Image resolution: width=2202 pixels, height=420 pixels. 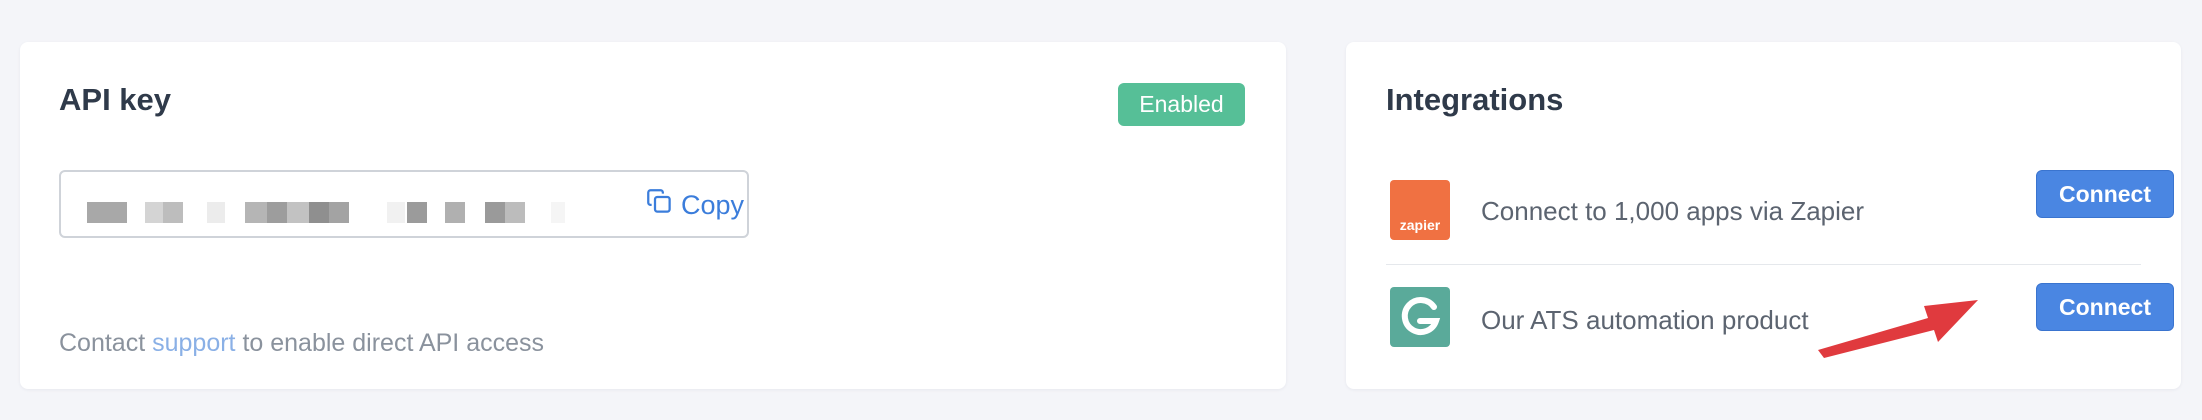 What do you see at coordinates (1181, 104) in the screenshot?
I see `status-badge: Enabled` at bounding box center [1181, 104].